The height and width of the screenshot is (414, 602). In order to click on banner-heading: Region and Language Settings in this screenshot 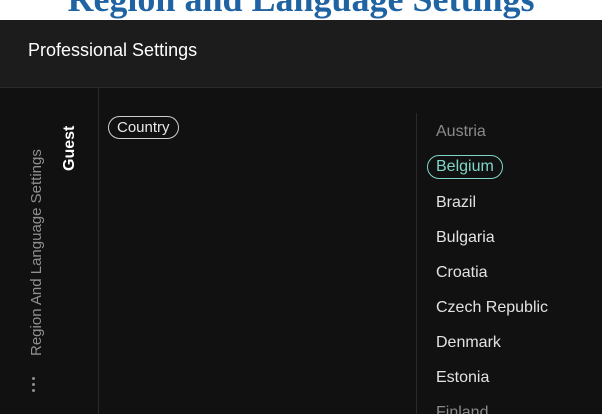, I will do `click(301, 10)`.